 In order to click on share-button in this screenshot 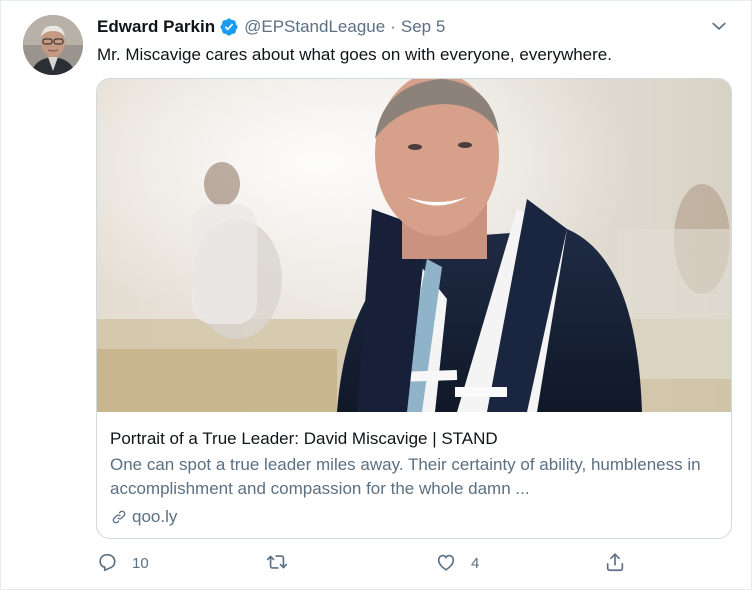, I will do `click(615, 562)`.